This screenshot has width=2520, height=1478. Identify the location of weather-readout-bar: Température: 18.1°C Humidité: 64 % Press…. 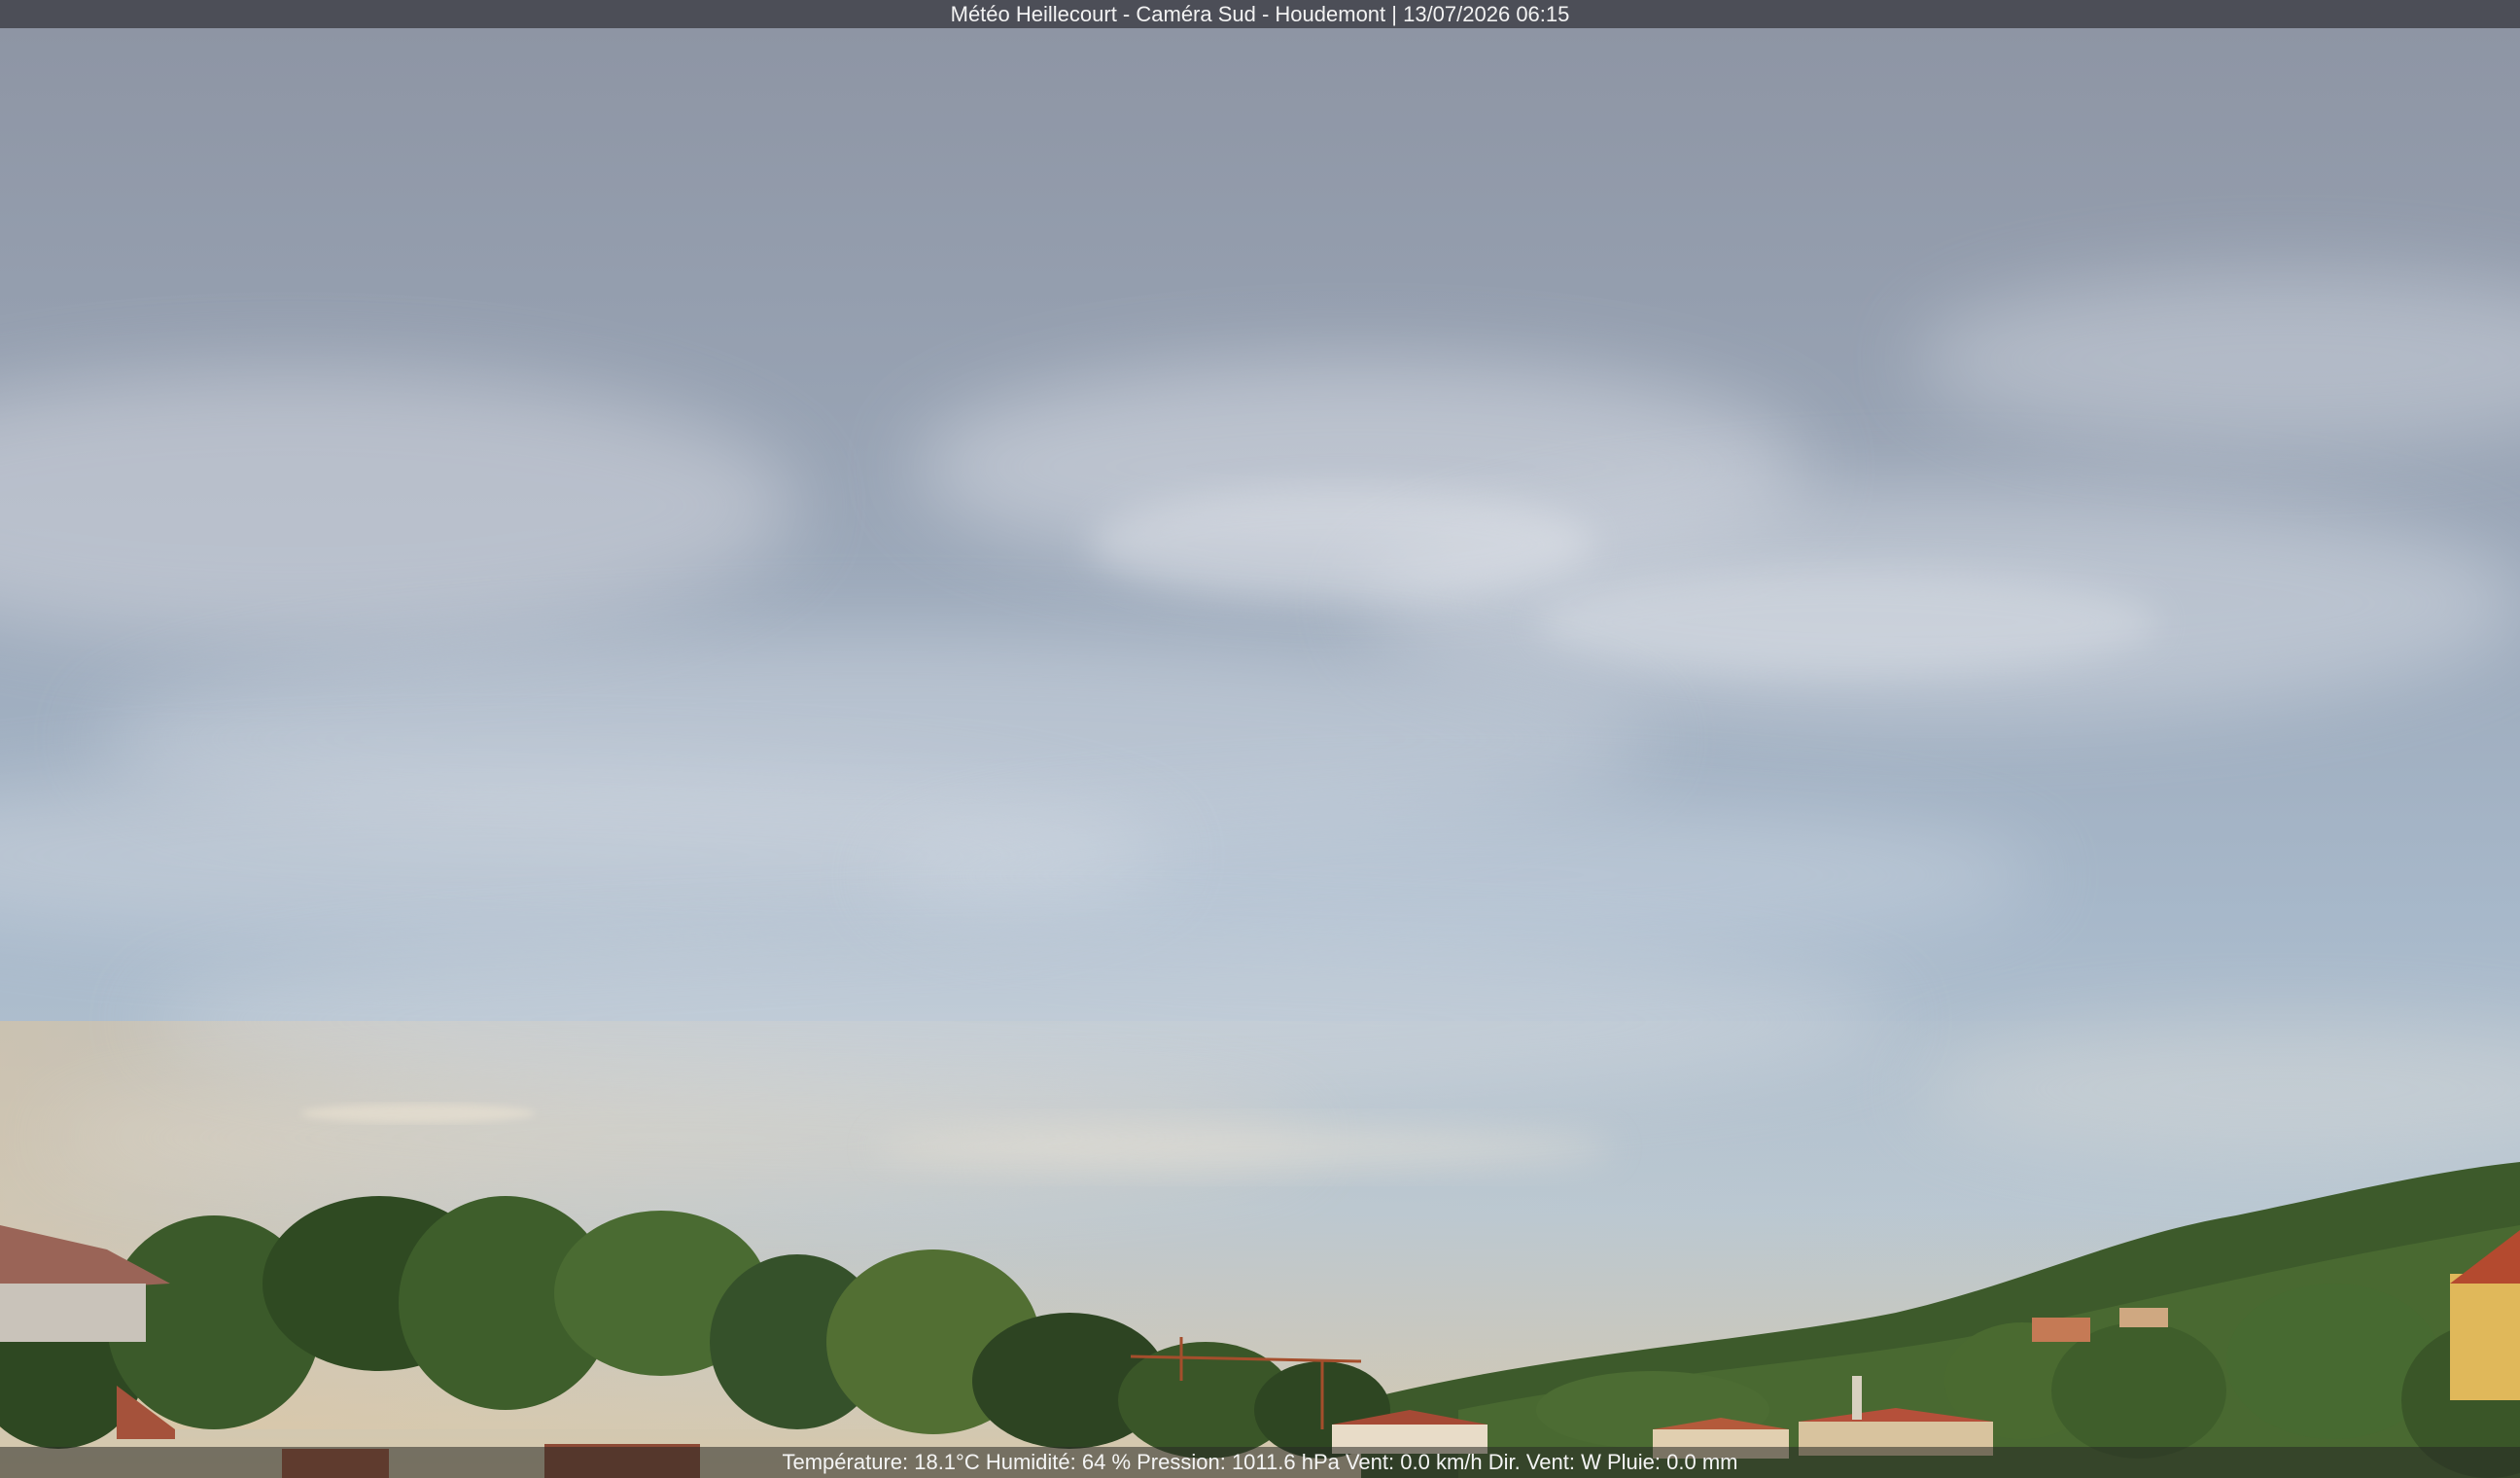
(1260, 1462).